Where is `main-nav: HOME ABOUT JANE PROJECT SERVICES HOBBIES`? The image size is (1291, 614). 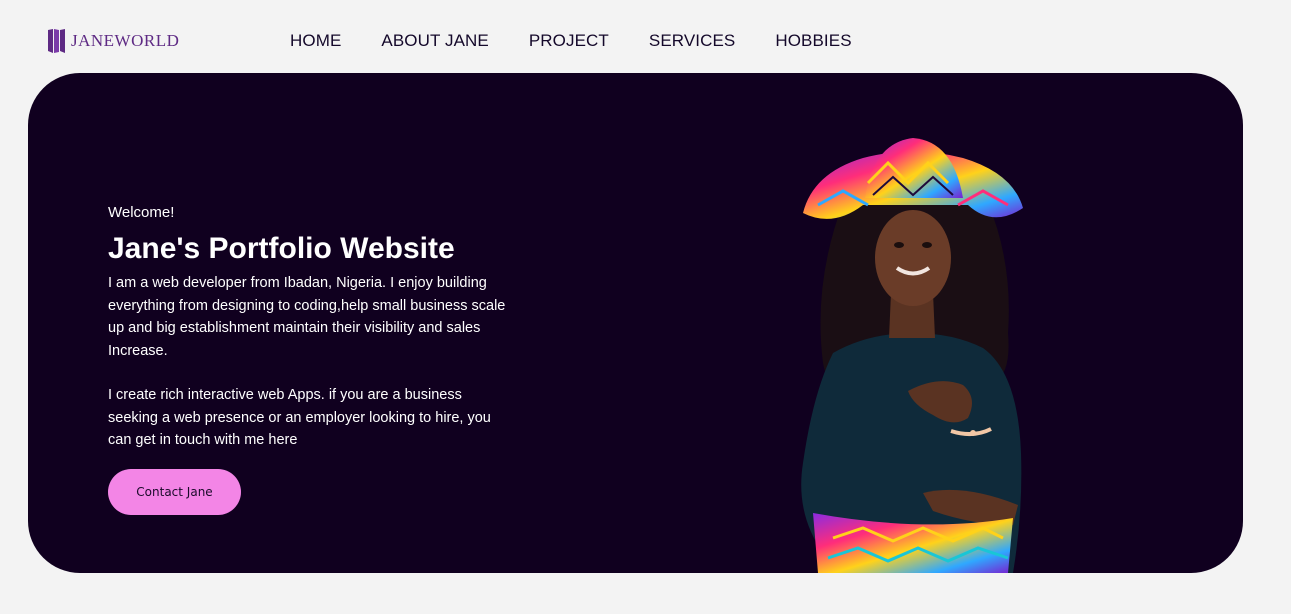
main-nav: HOME ABOUT JANE PROJECT SERVICES HOBBIES is located at coordinates (591, 41).